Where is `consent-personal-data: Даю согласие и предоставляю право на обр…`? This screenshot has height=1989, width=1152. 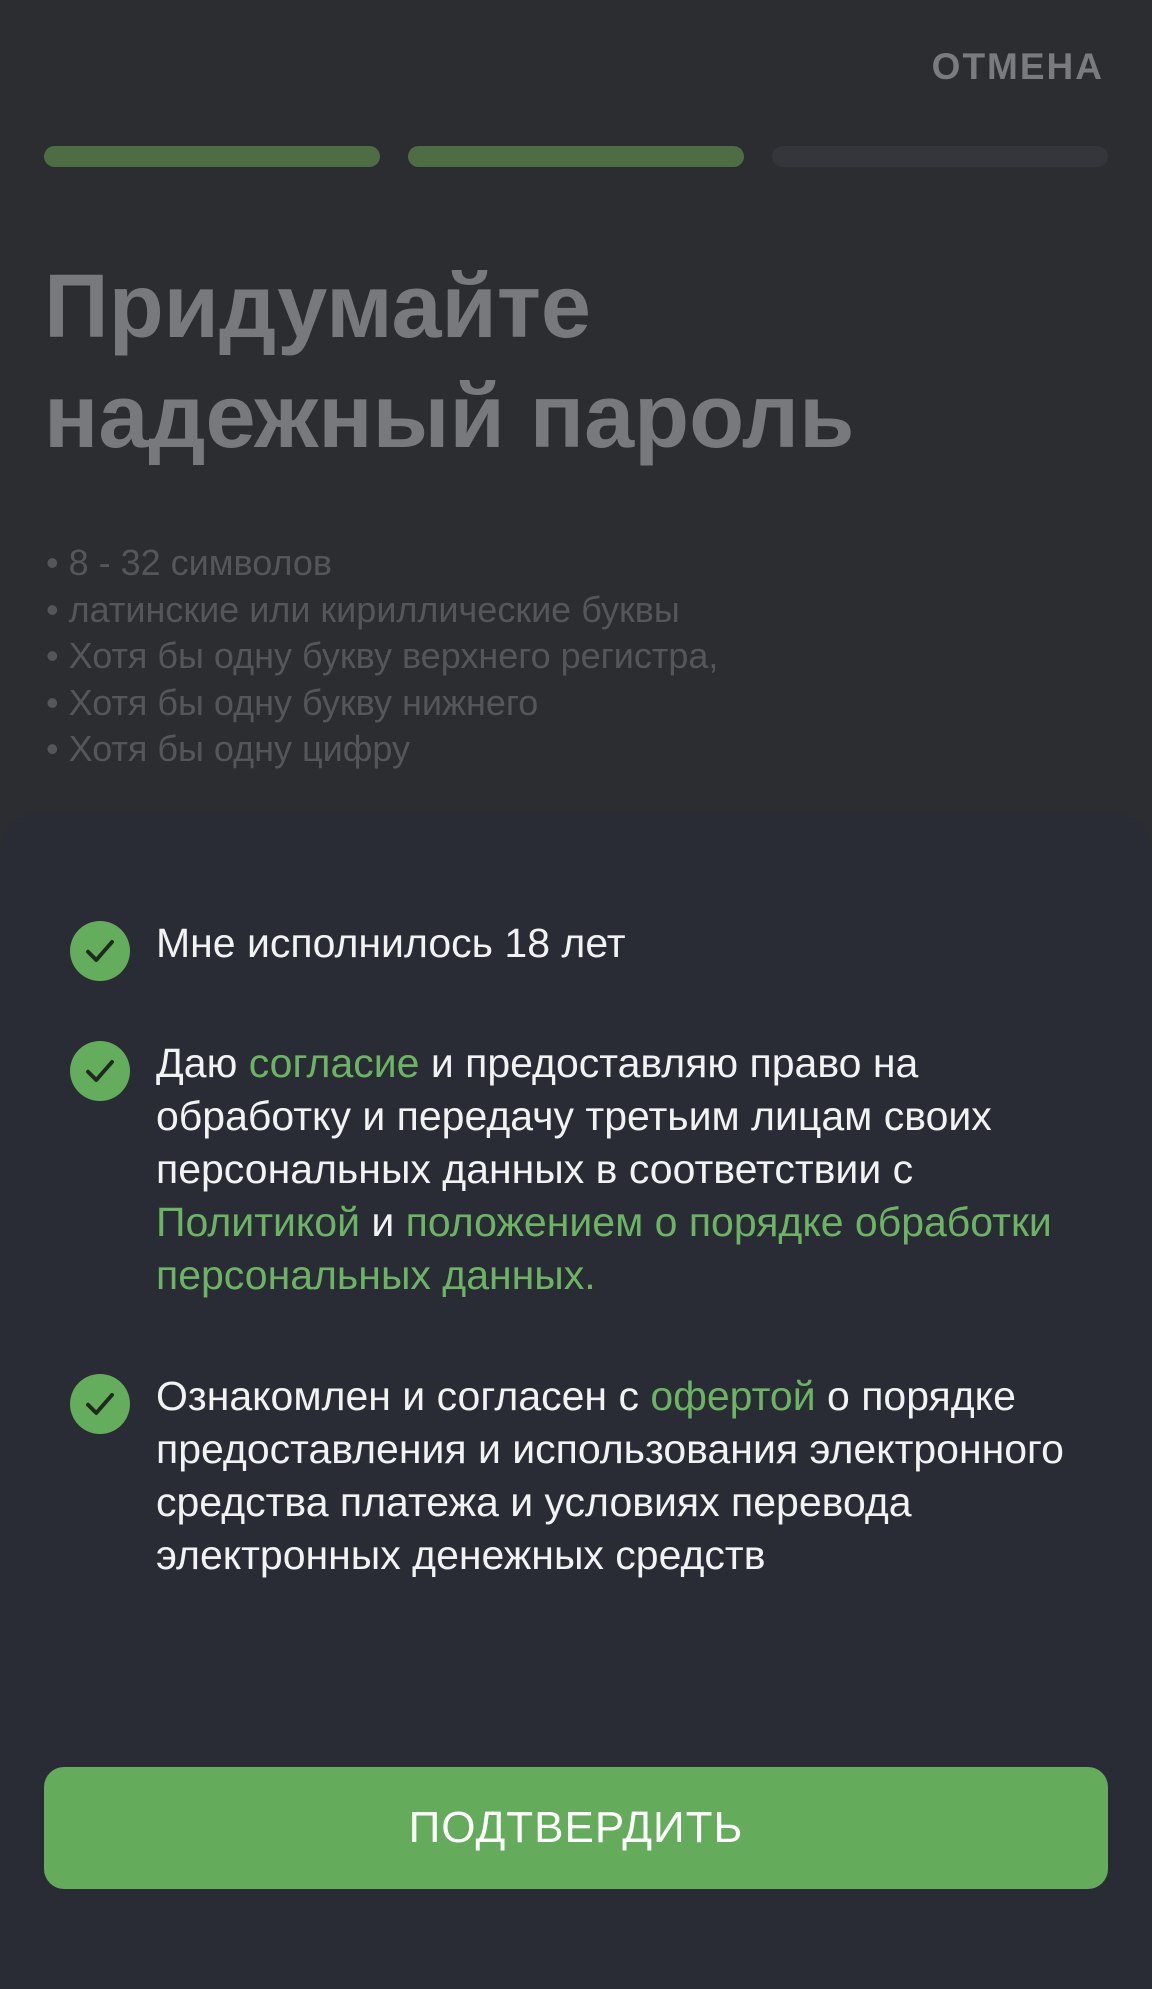 consent-personal-data: Даю согласие и предоставляю право на обр… is located at coordinates (590, 1169).